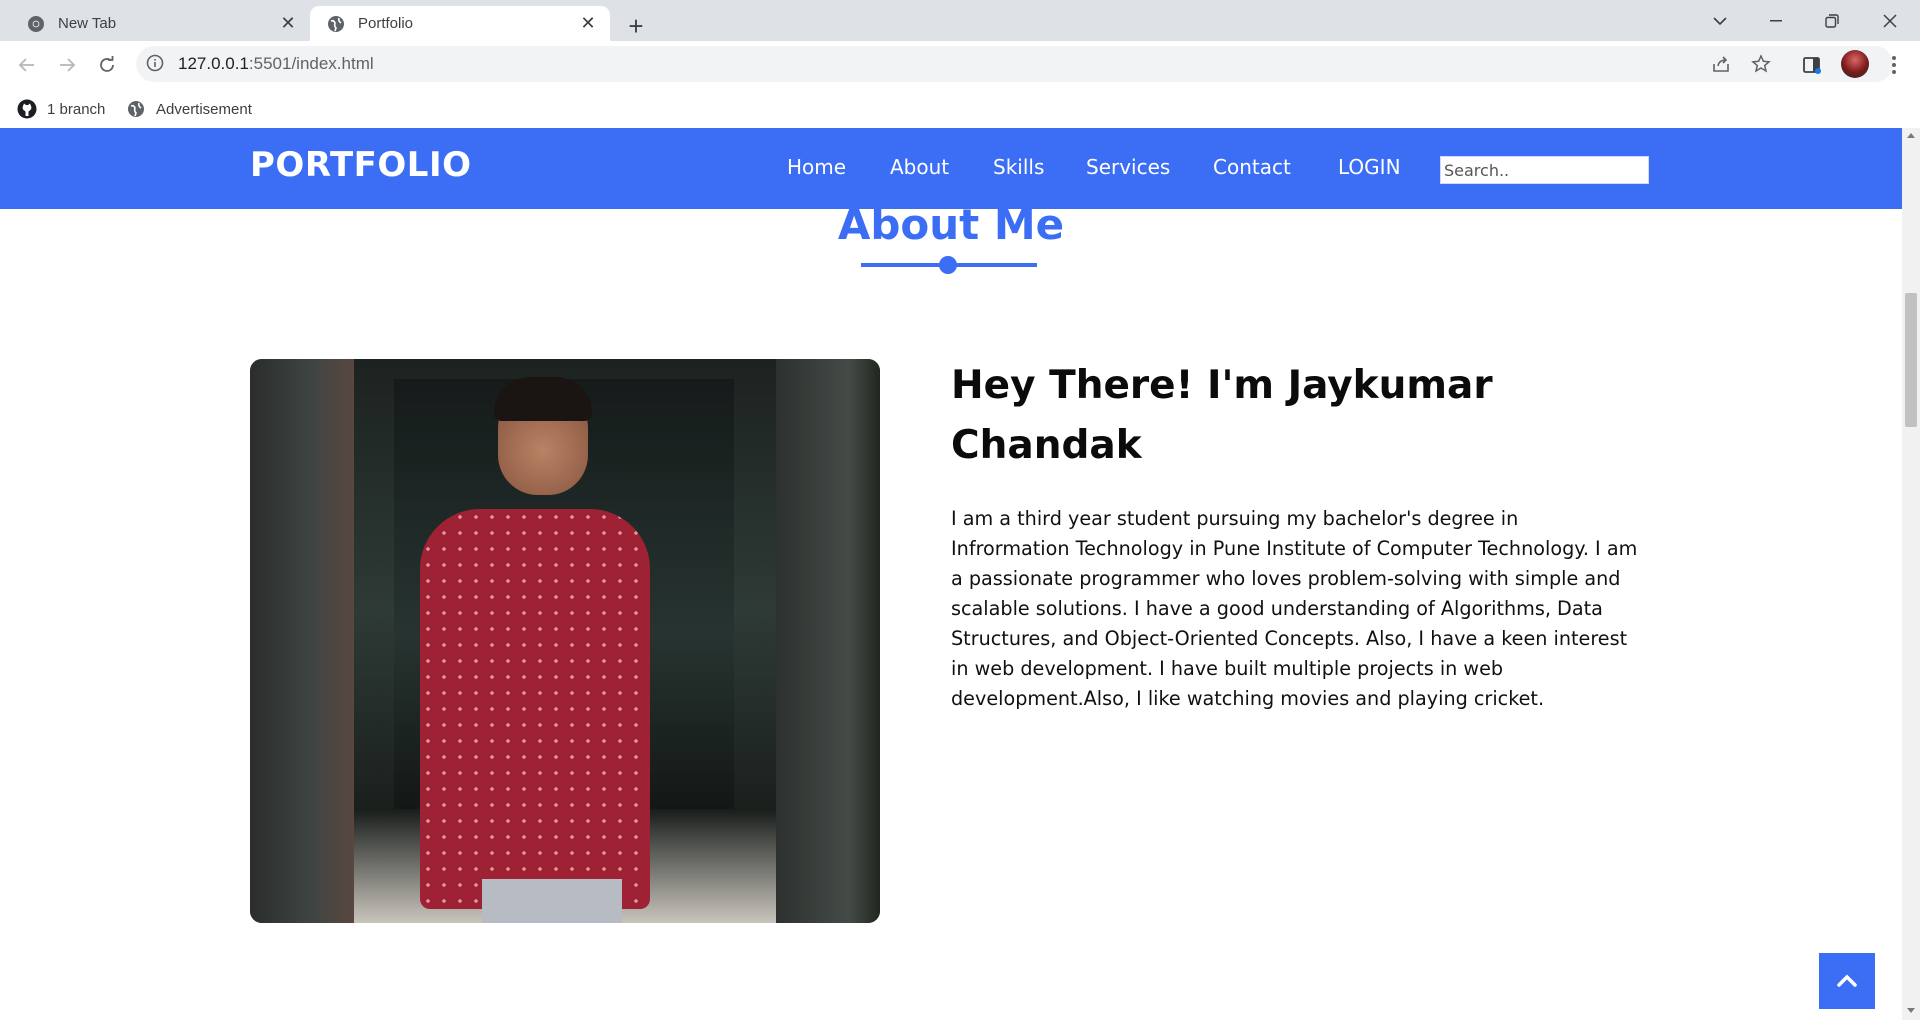  I want to click on tab-new-tab: New Tab ✕, so click(159, 23).